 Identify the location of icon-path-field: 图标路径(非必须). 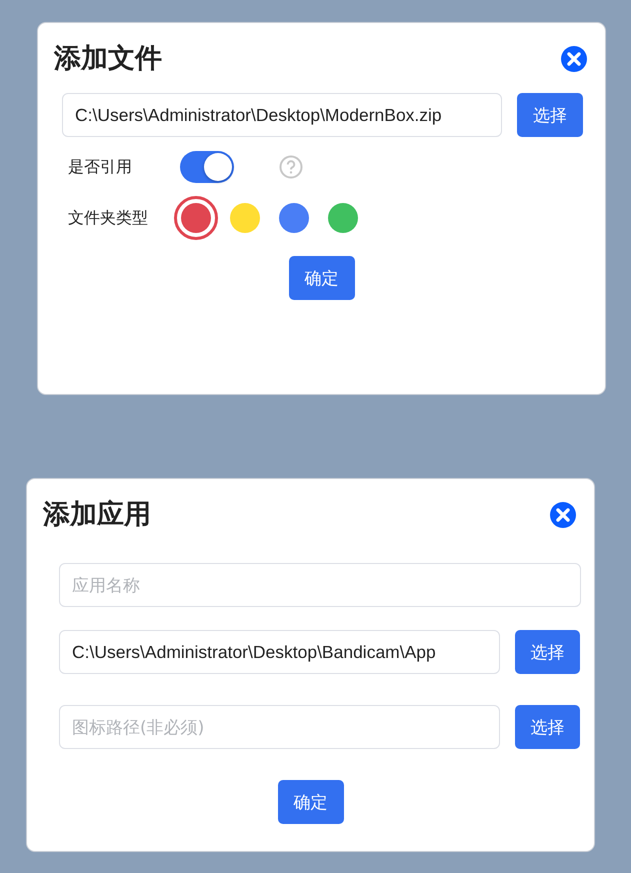
(279, 727).